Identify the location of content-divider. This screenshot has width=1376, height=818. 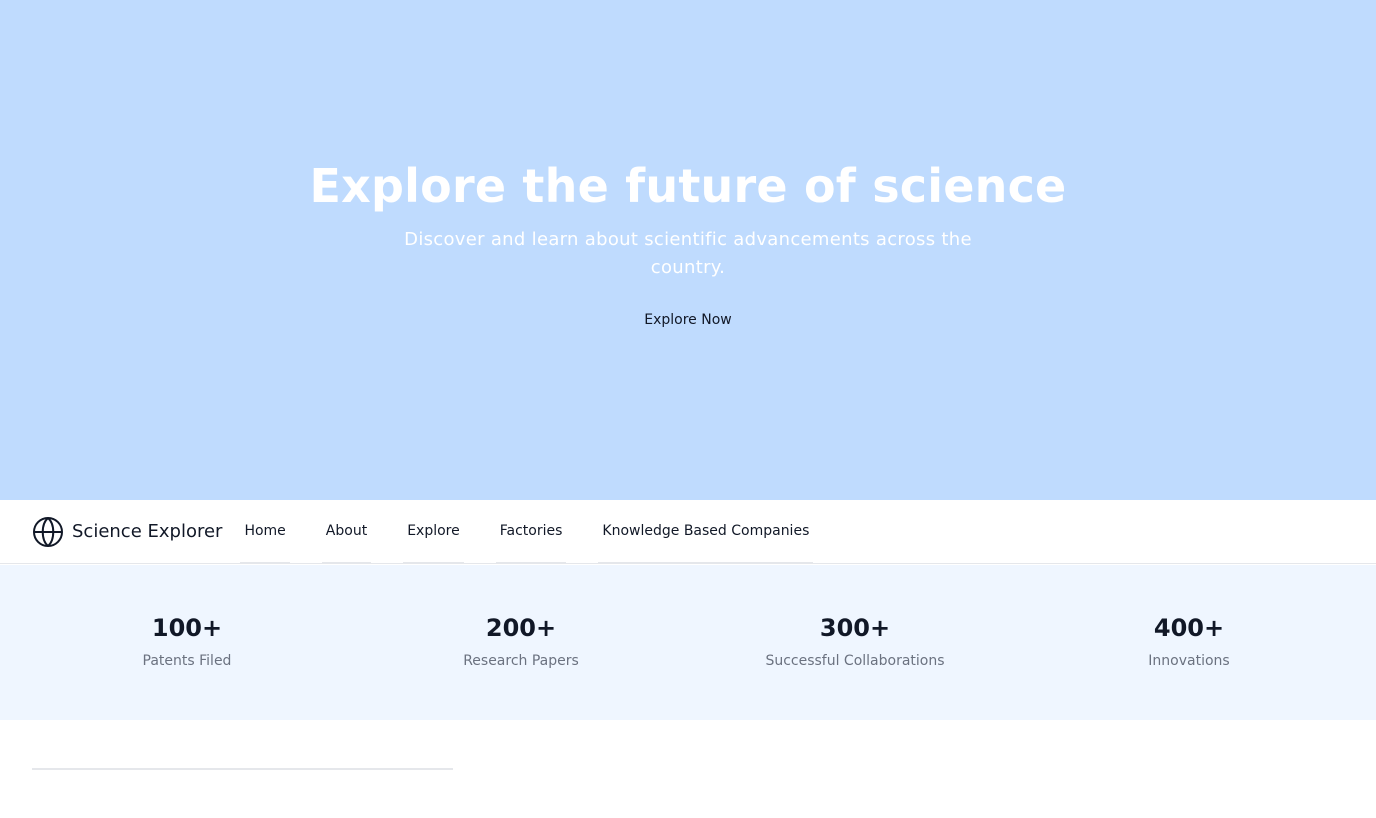
(242, 769).